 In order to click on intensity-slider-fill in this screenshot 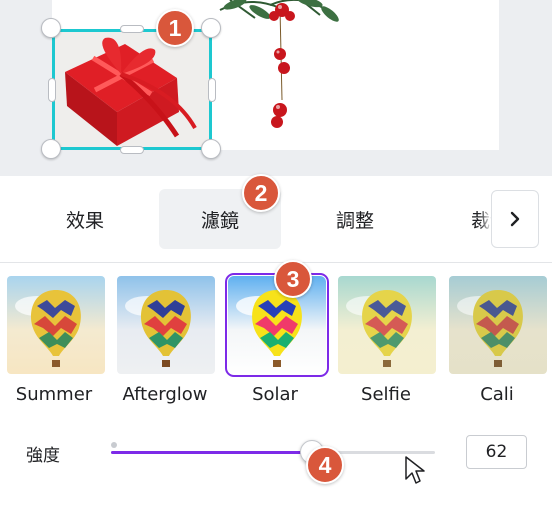, I will do `click(211, 452)`.